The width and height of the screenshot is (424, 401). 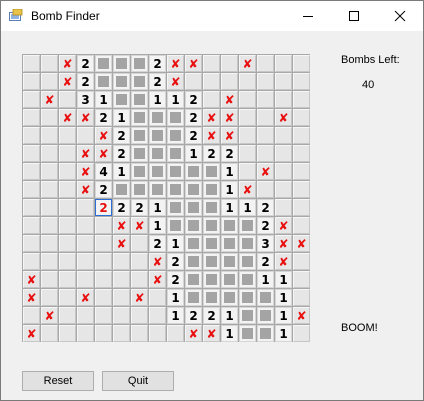 I want to click on quit-button: Quit, so click(x=138, y=381).